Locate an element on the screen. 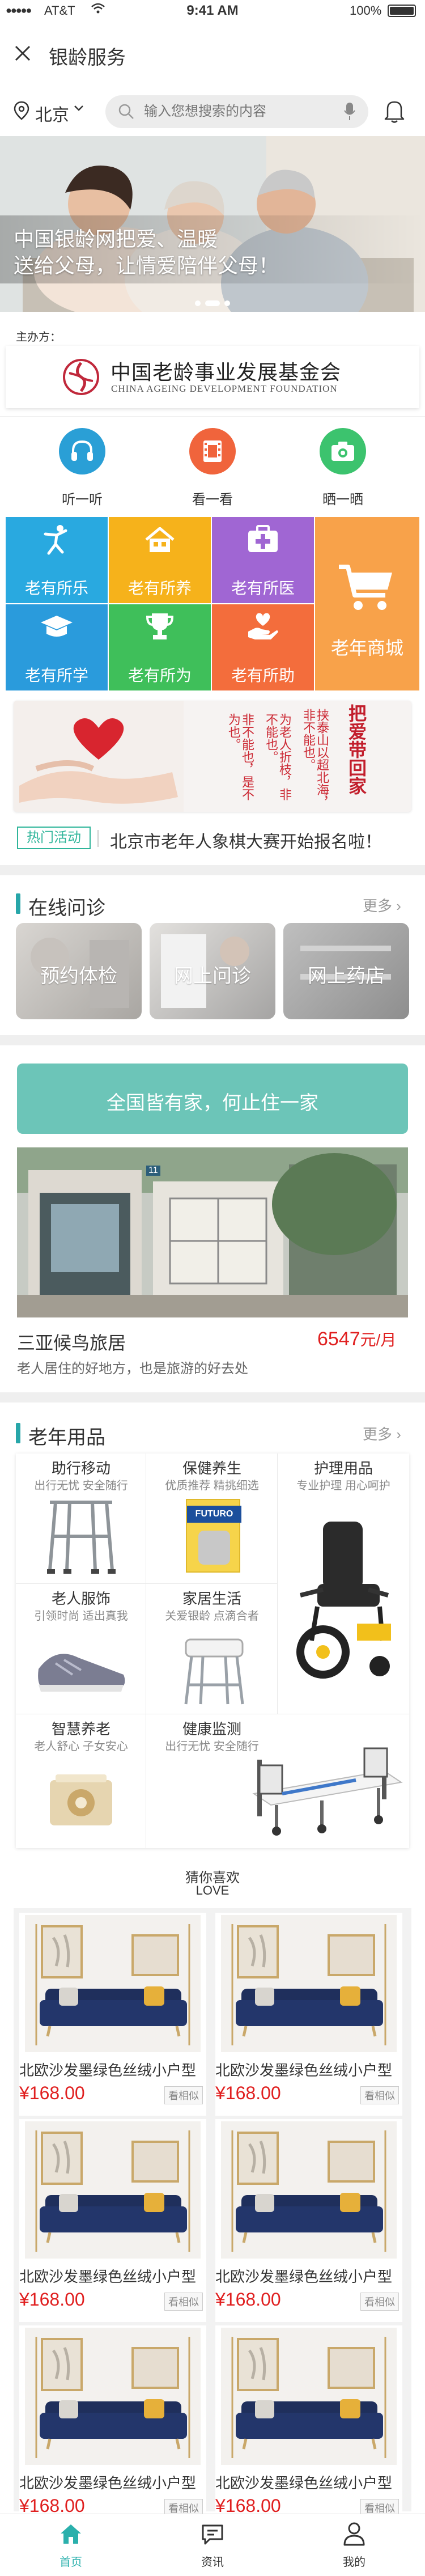 The height and width of the screenshot is (2576, 425). quick-action-watch: 看一看 is located at coordinates (212, 467).